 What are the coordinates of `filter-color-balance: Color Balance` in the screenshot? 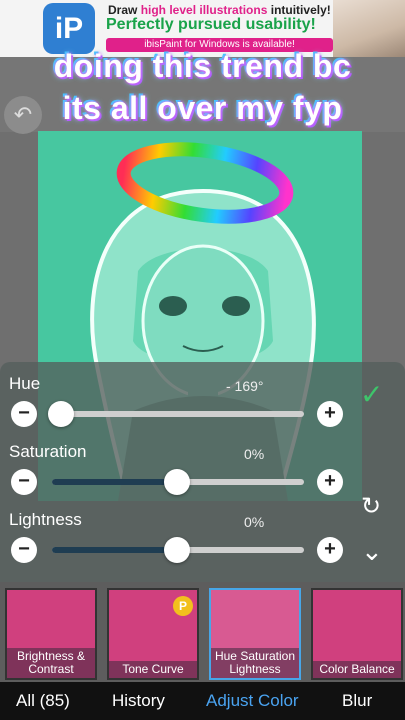 It's located at (357, 634).